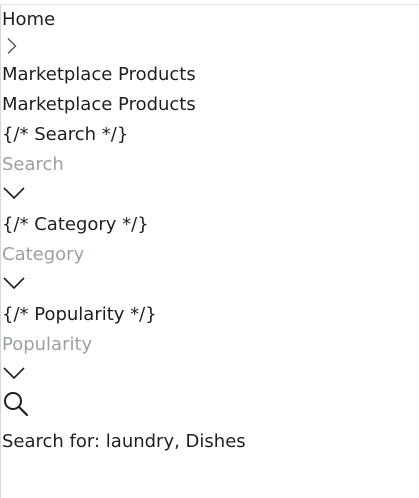  Describe the element at coordinates (124, 441) in the screenshot. I see `search-suggestion-text: Search for: laundry, Dishes` at that location.